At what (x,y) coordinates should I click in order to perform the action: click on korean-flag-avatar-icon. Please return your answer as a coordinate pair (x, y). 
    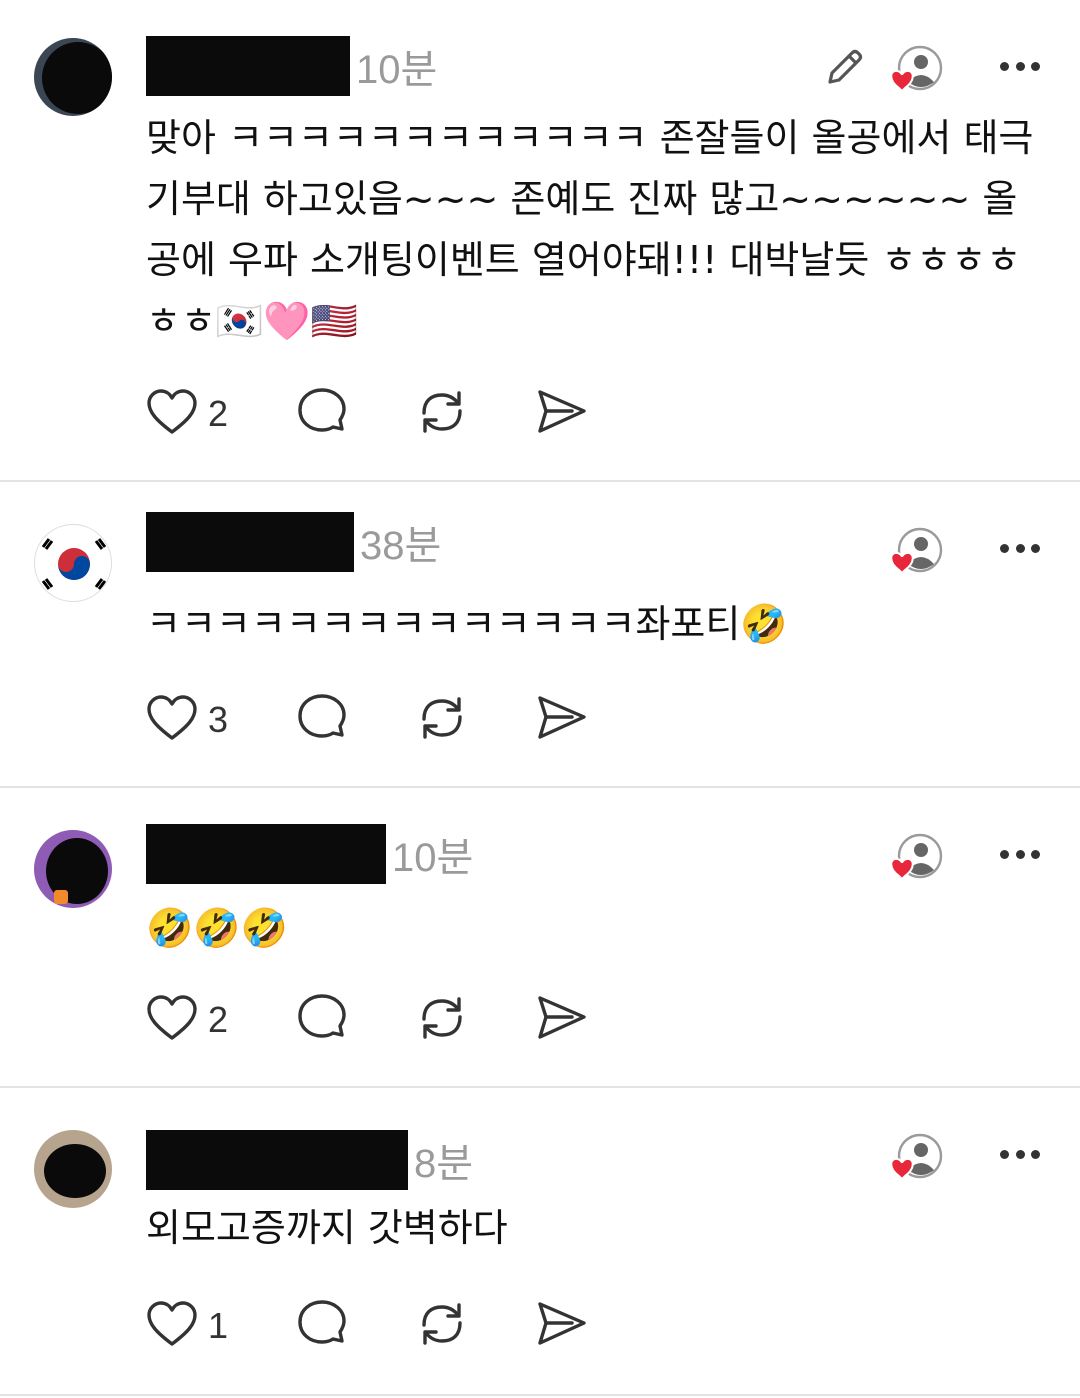
    Looking at the image, I should click on (74, 564).